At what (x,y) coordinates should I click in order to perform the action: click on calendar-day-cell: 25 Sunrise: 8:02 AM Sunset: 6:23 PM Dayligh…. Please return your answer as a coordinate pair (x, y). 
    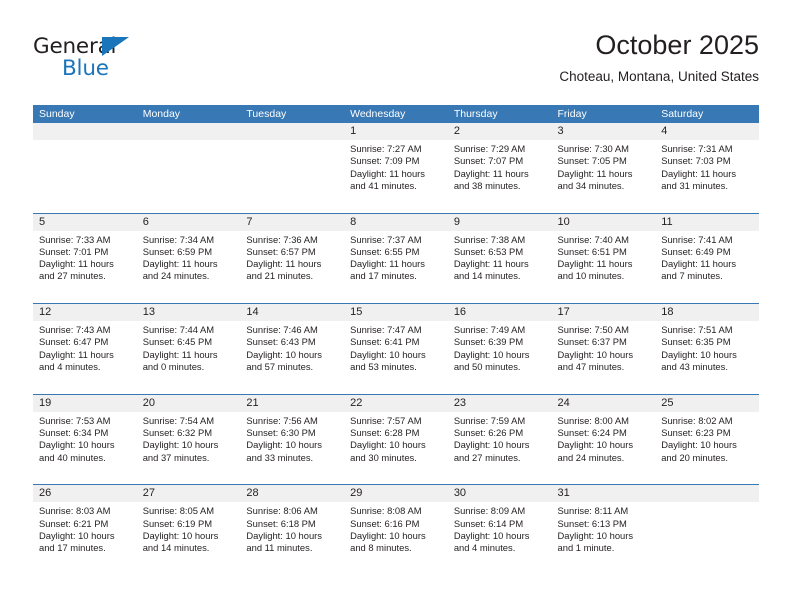
    Looking at the image, I should click on (707, 439).